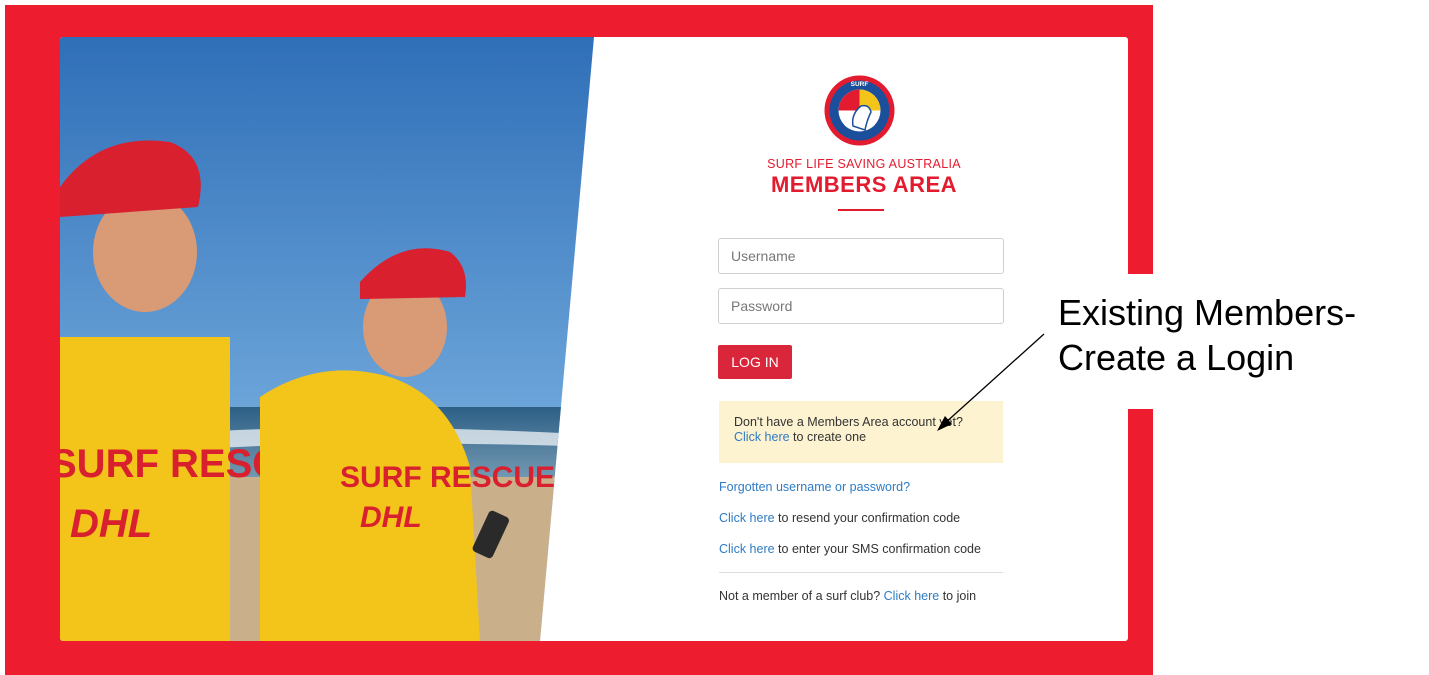 The image size is (1429, 675). What do you see at coordinates (861, 256) in the screenshot?
I see `username-input` at bounding box center [861, 256].